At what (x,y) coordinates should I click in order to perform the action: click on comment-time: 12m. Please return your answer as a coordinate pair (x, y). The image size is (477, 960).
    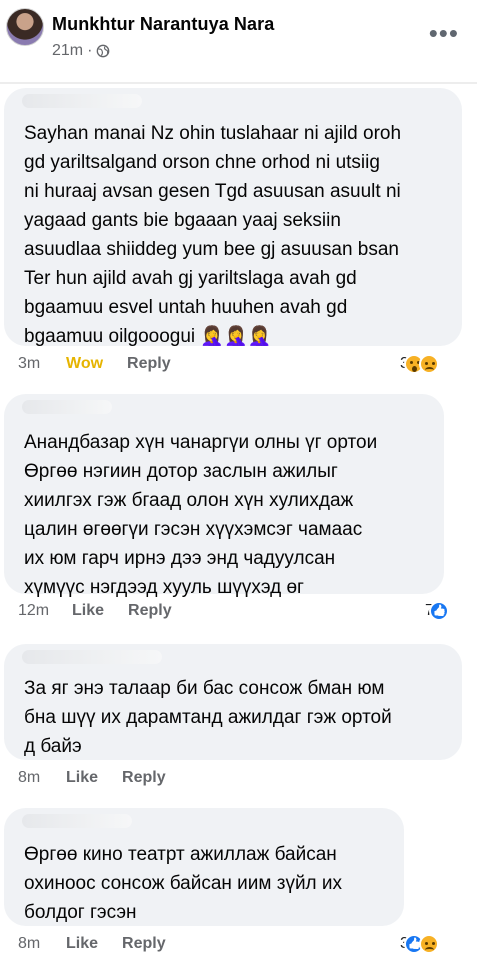
    Looking at the image, I should click on (45, 611).